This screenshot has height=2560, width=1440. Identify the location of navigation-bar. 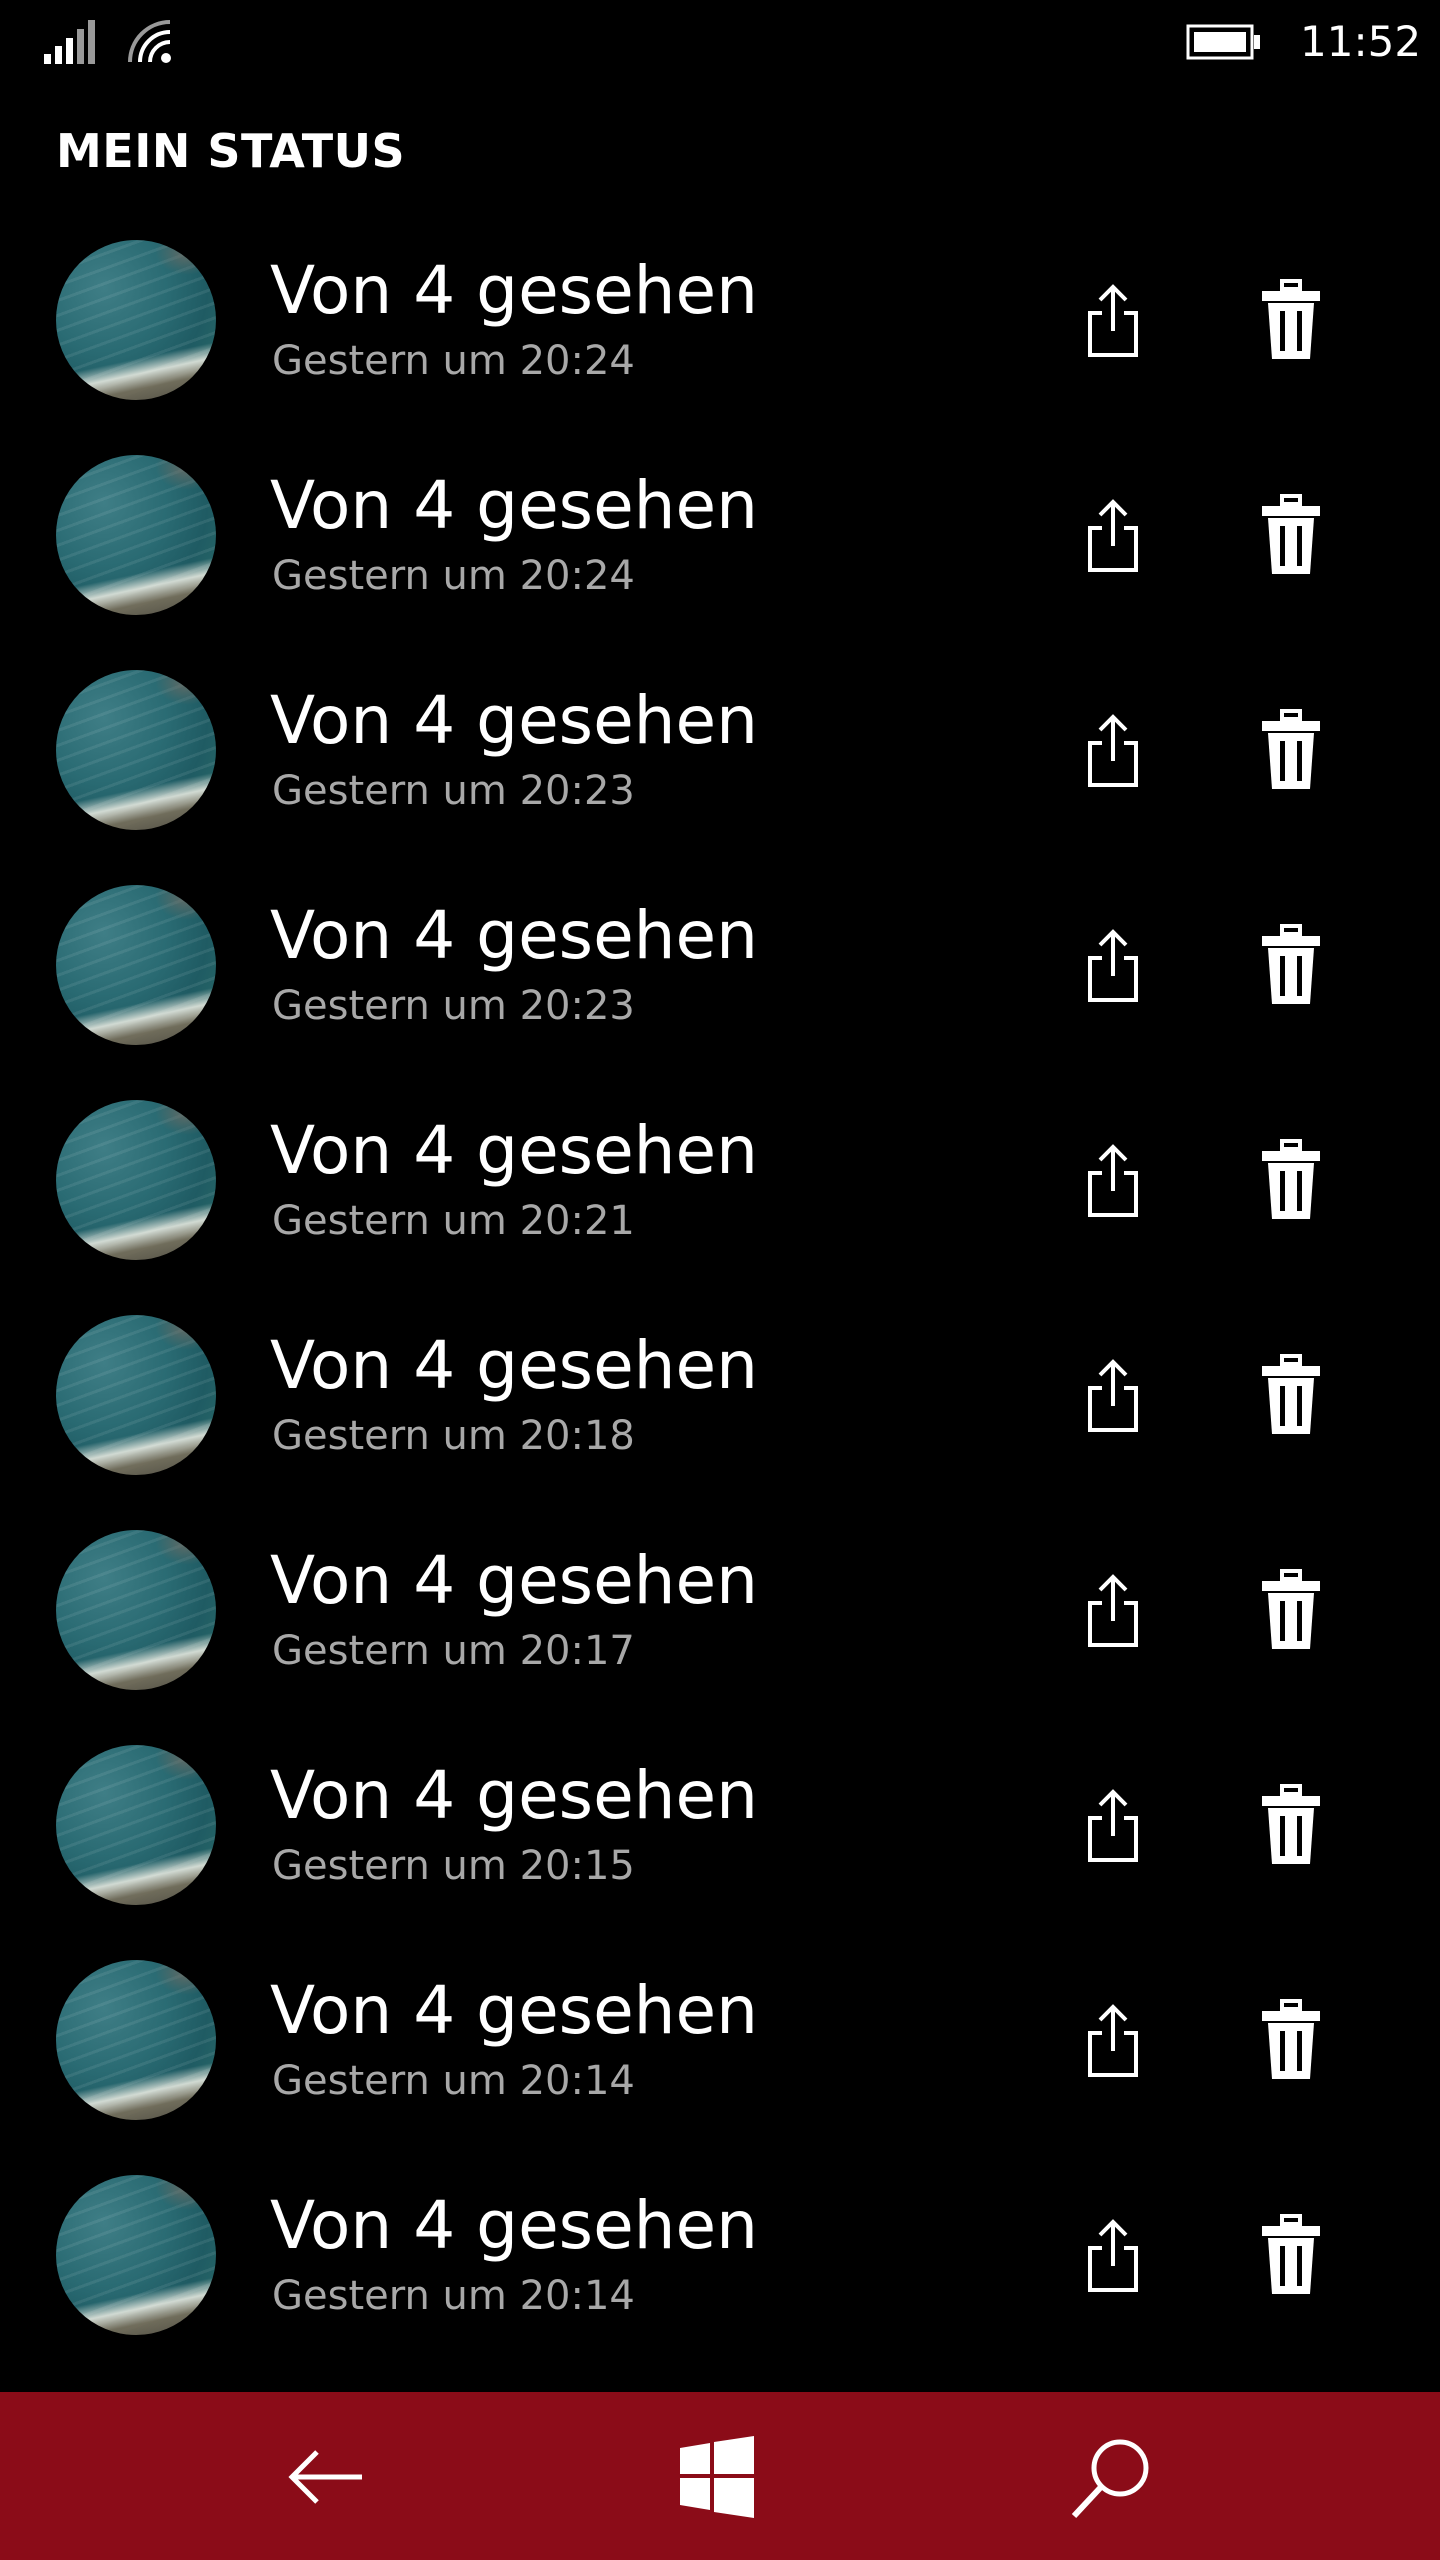
(720, 2476).